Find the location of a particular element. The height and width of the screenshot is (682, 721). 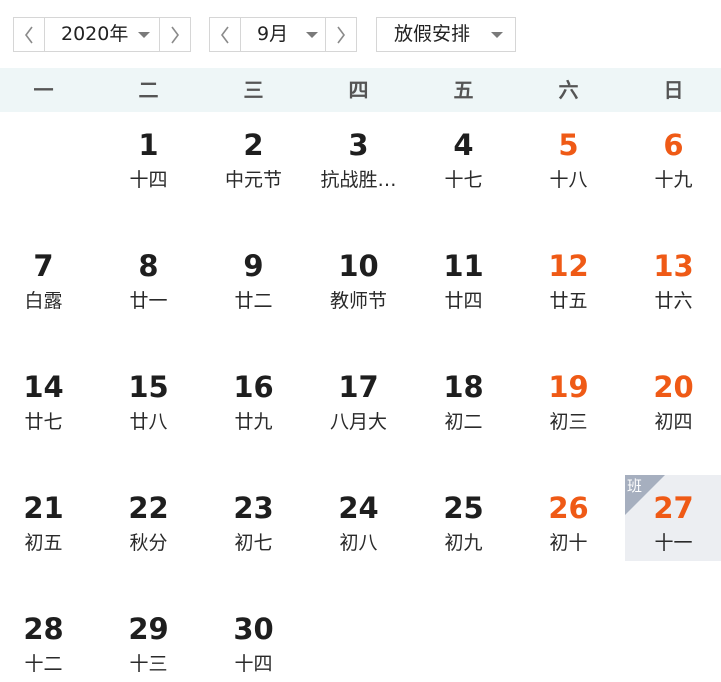

day-cell: 28 十二 is located at coordinates (46, 639).